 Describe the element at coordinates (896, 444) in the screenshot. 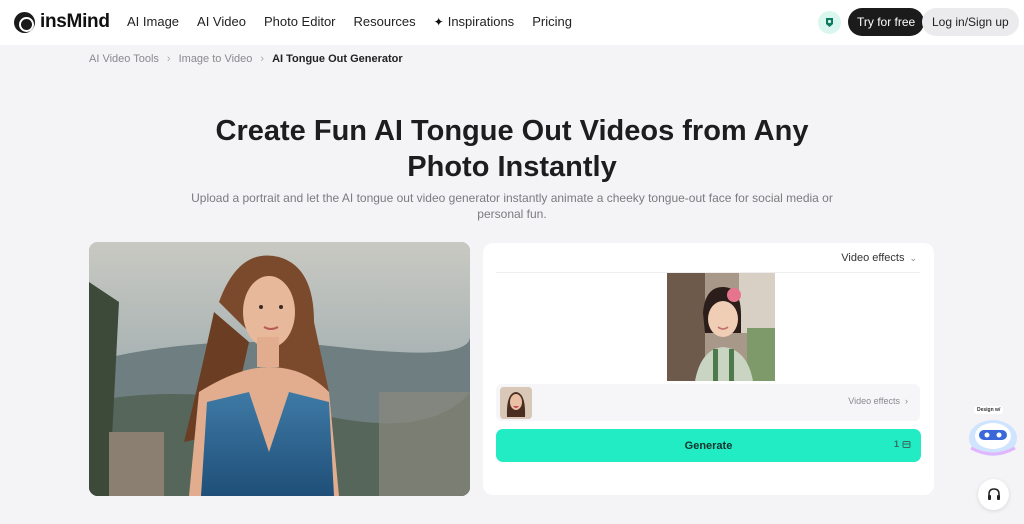

I see `credit-cost-value: 1` at that location.